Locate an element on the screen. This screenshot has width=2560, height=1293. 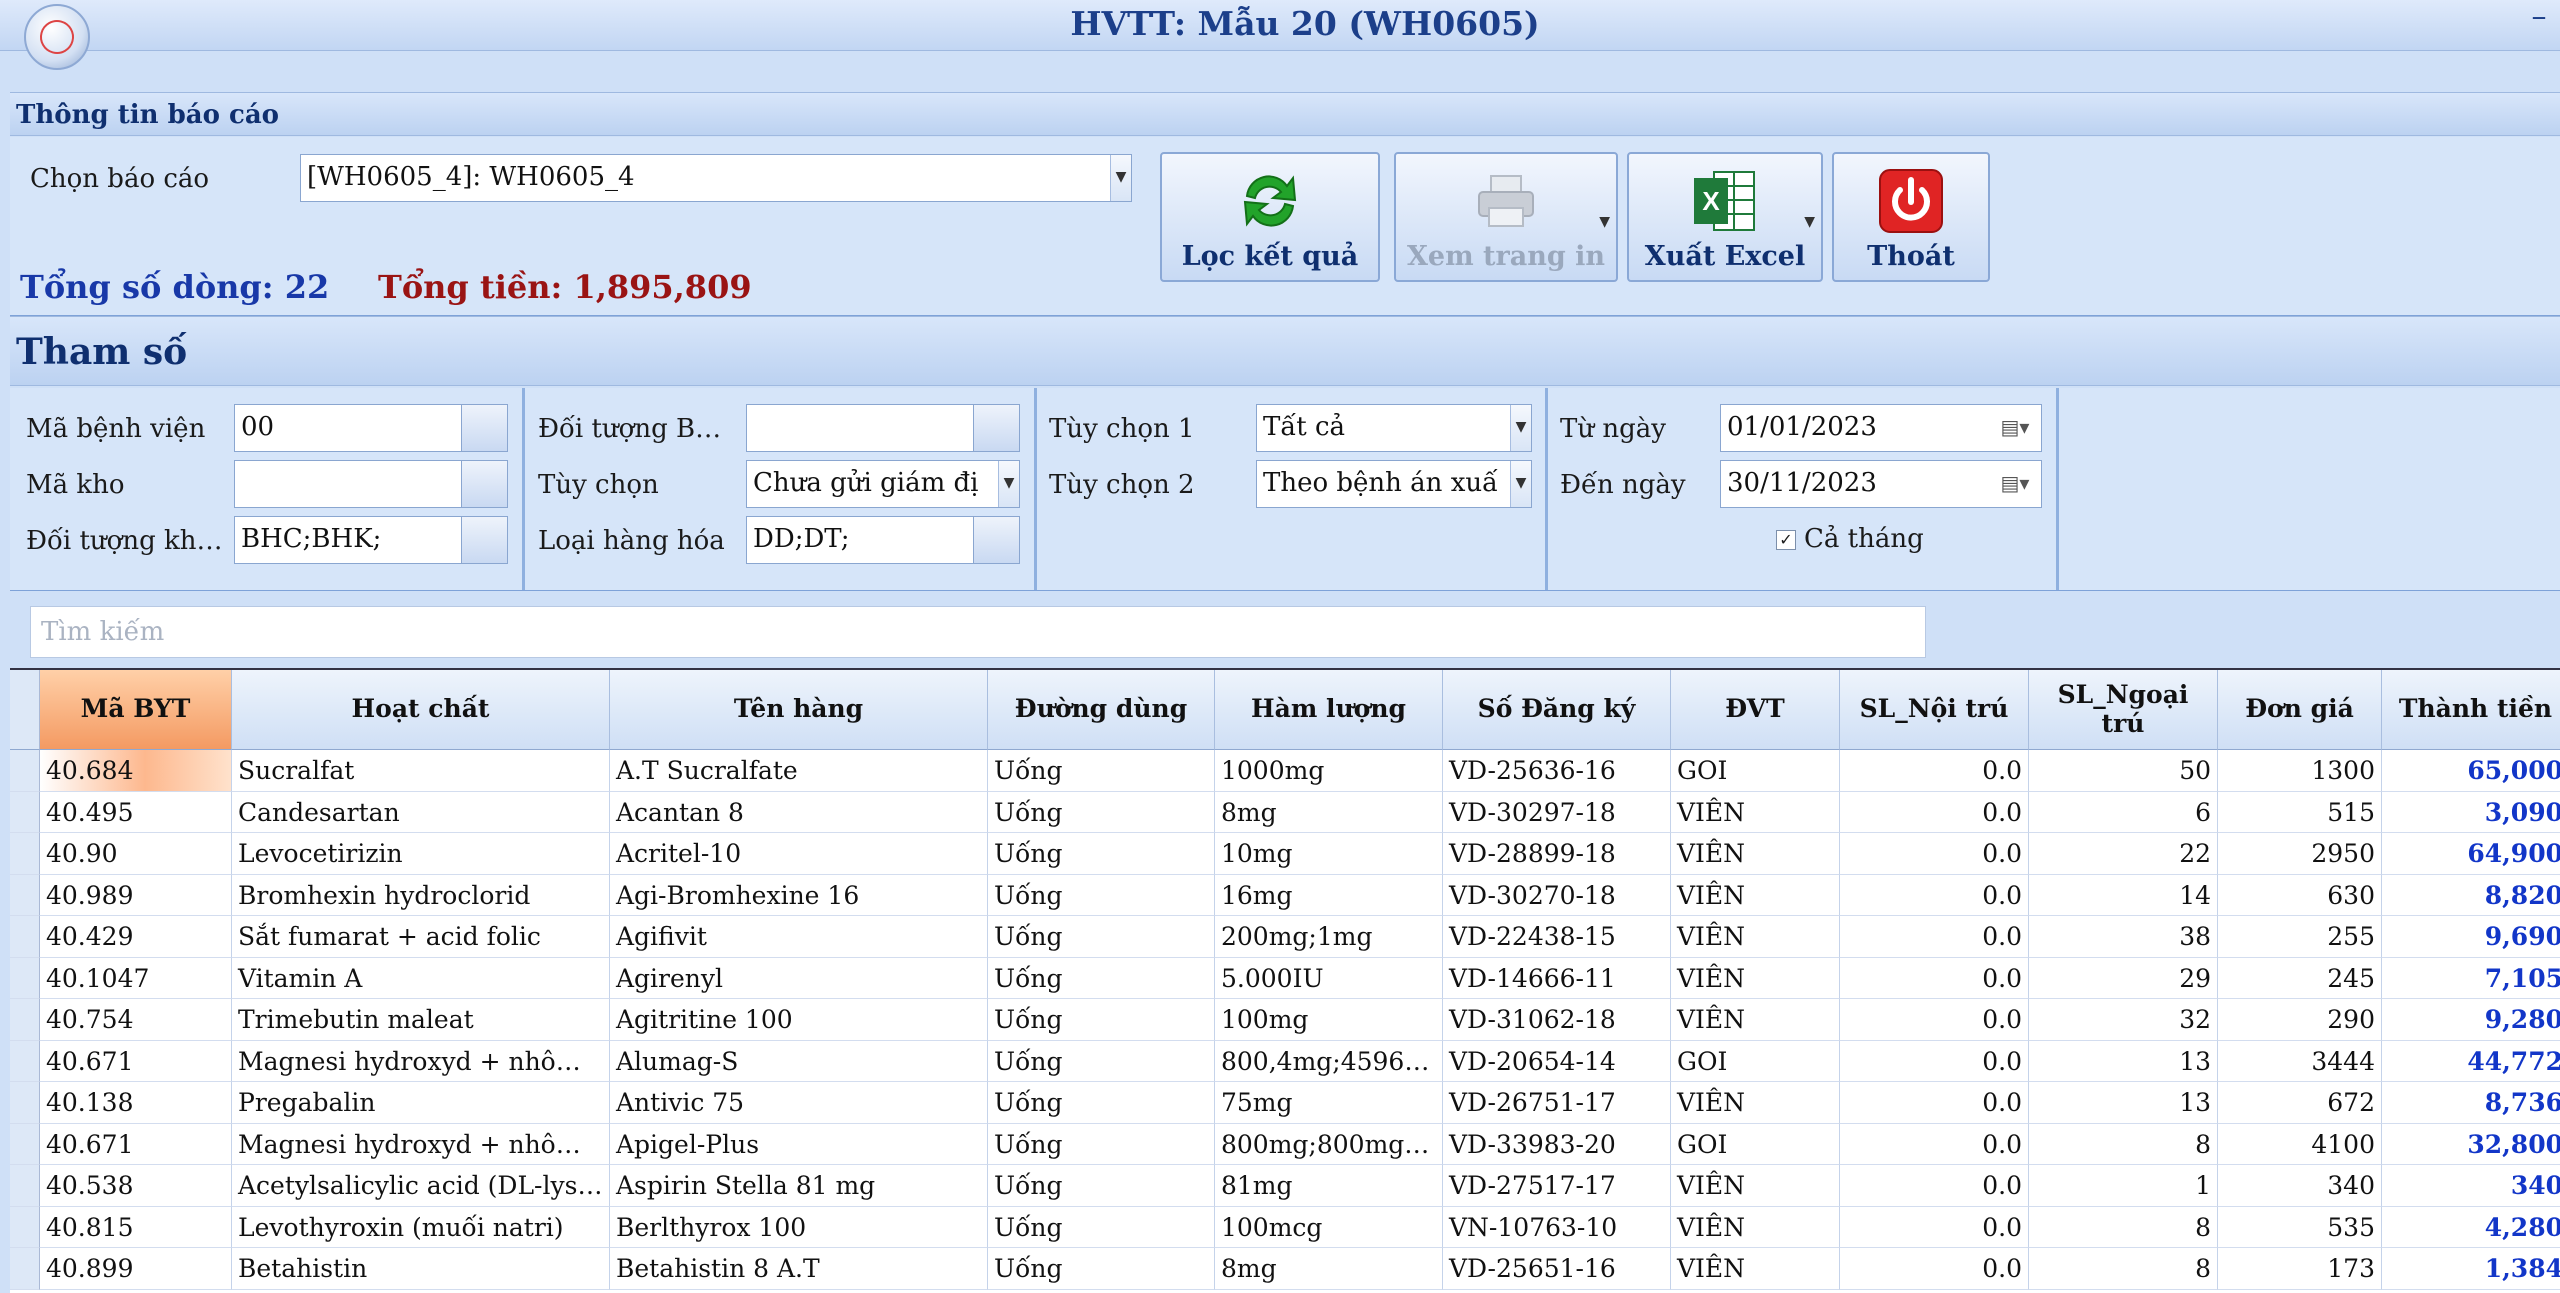
column-header-unit-price: Đơn giá is located at coordinates (2300, 710).